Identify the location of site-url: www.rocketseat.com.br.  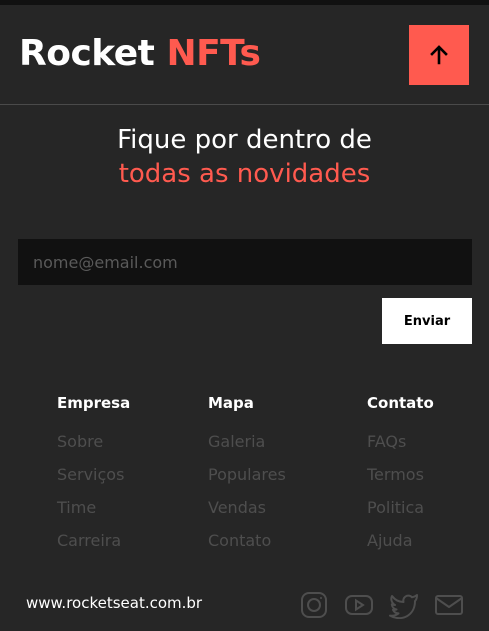
(114, 603).